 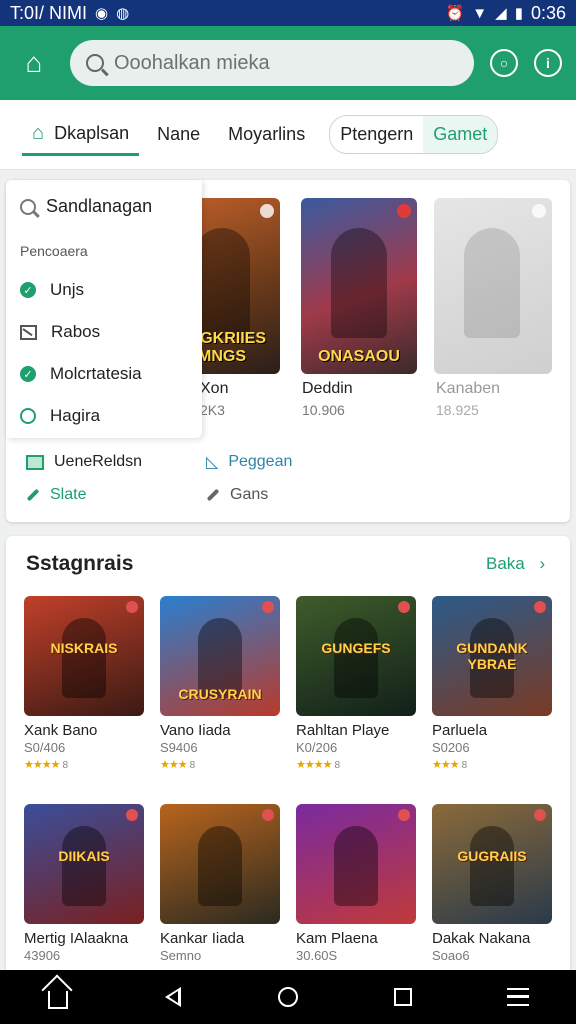 I want to click on tab-home: ⌂ Dkaplsan, so click(x=81, y=135).